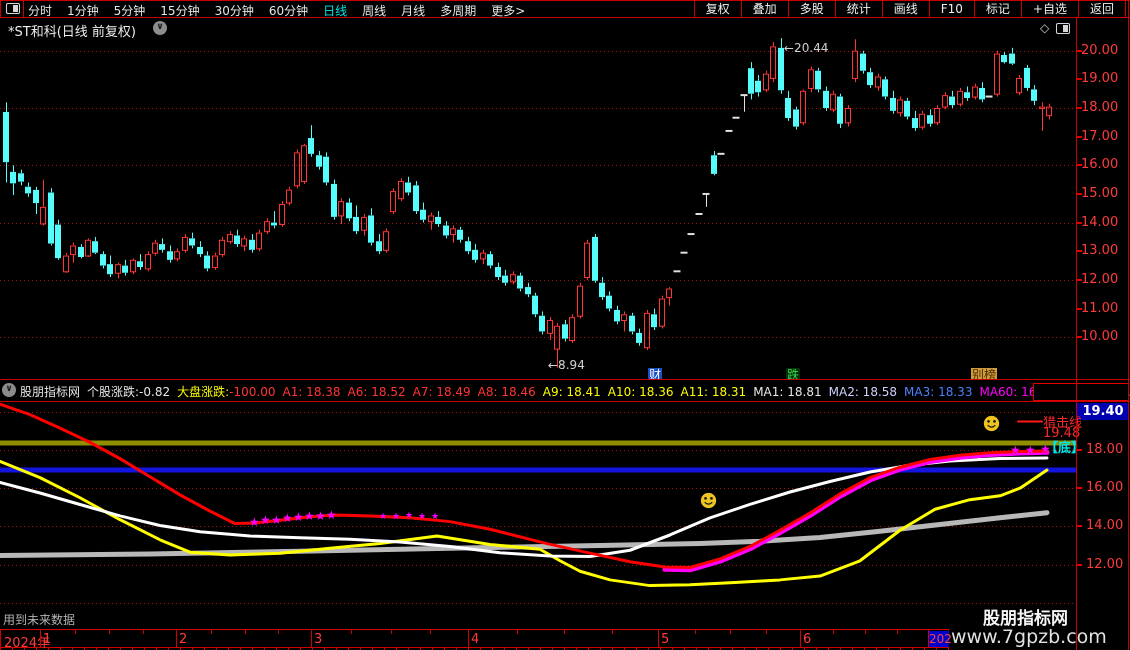  I want to click on menu-item-7: 周线, so click(374, 11).